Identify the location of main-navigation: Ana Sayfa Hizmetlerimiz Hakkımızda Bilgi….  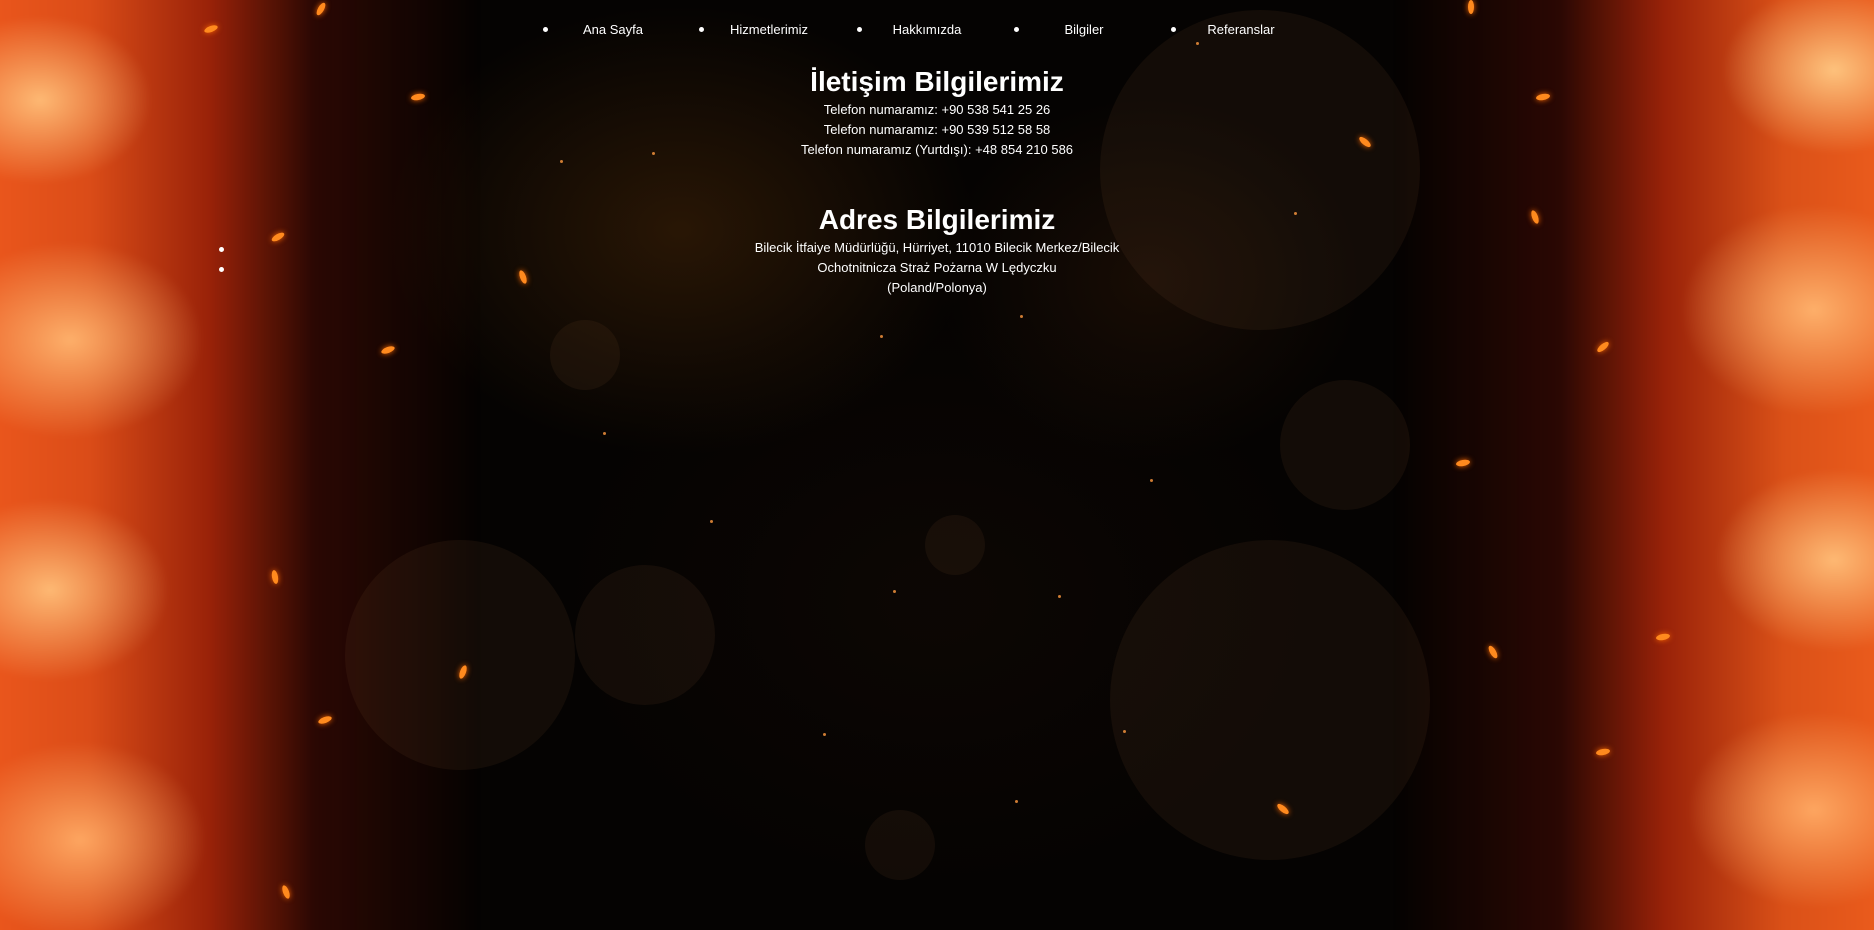
(915, 30).